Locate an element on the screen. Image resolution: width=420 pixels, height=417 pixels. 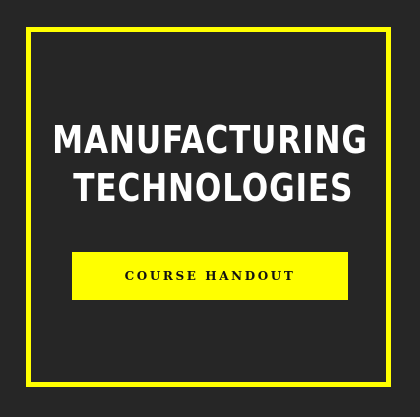
course-handout-badge: COURSE HANDOUT is located at coordinates (210, 276).